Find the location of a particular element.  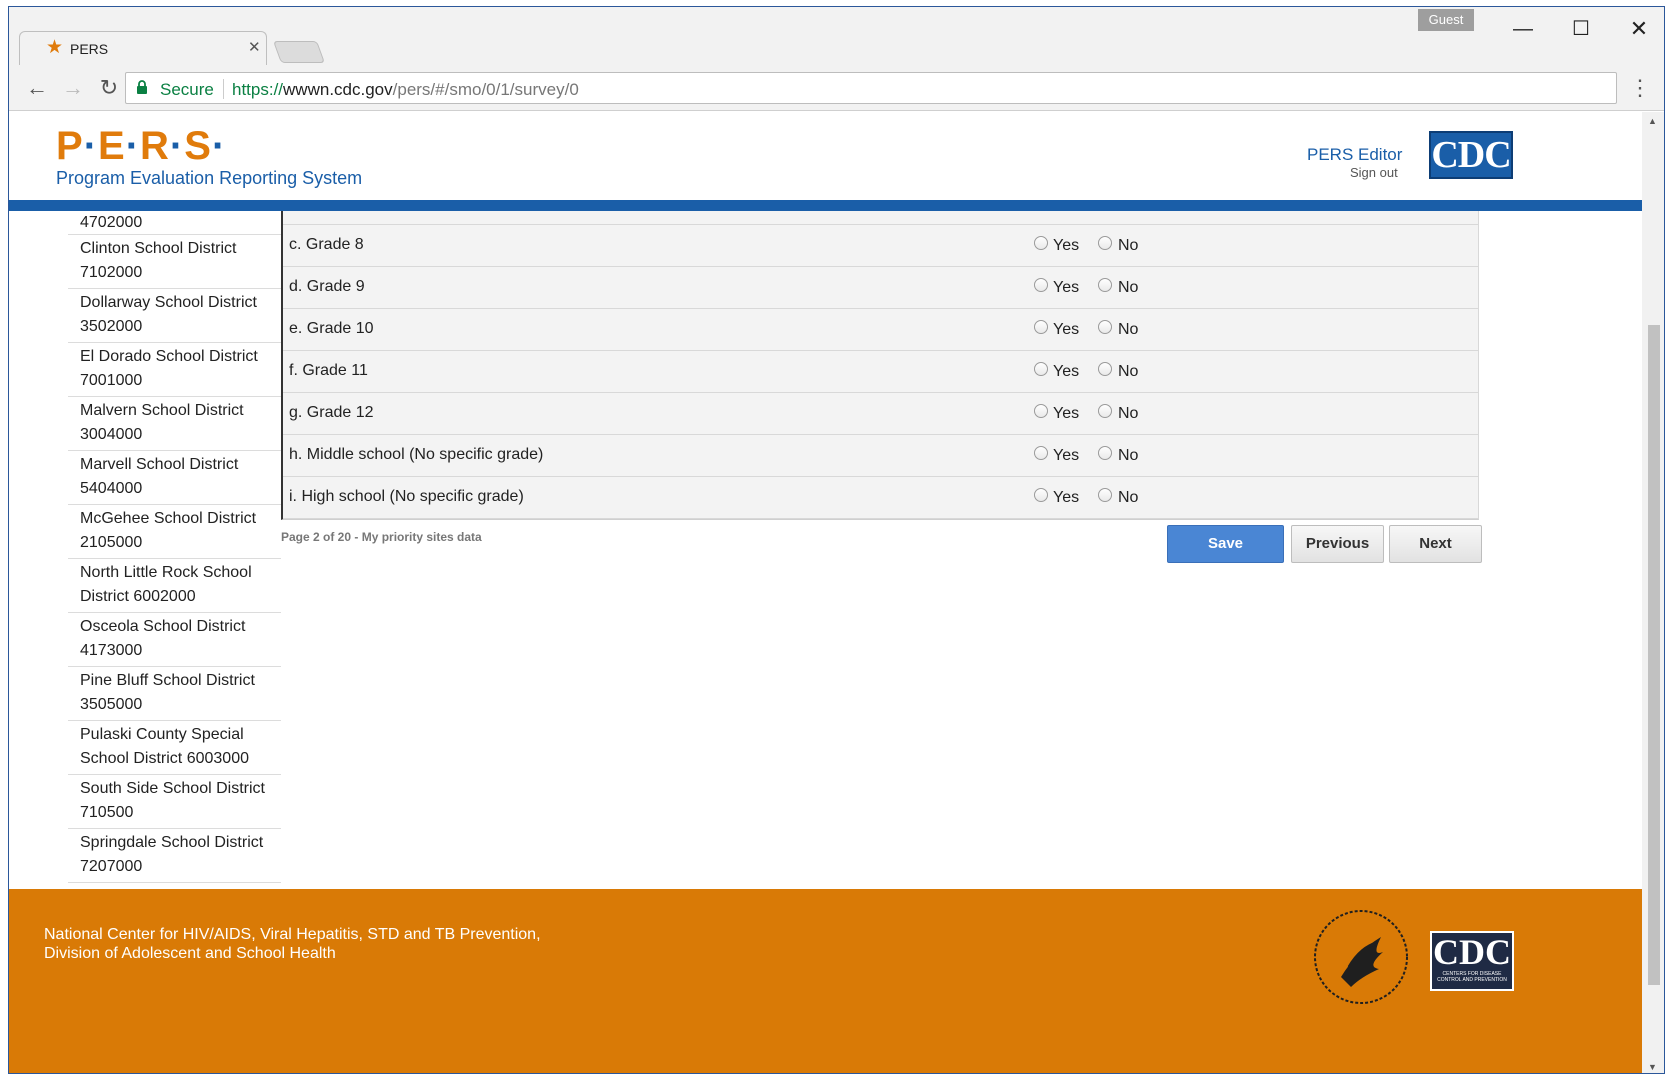

list-item: Pine Bluff School District 3505000 is located at coordinates (174, 694).